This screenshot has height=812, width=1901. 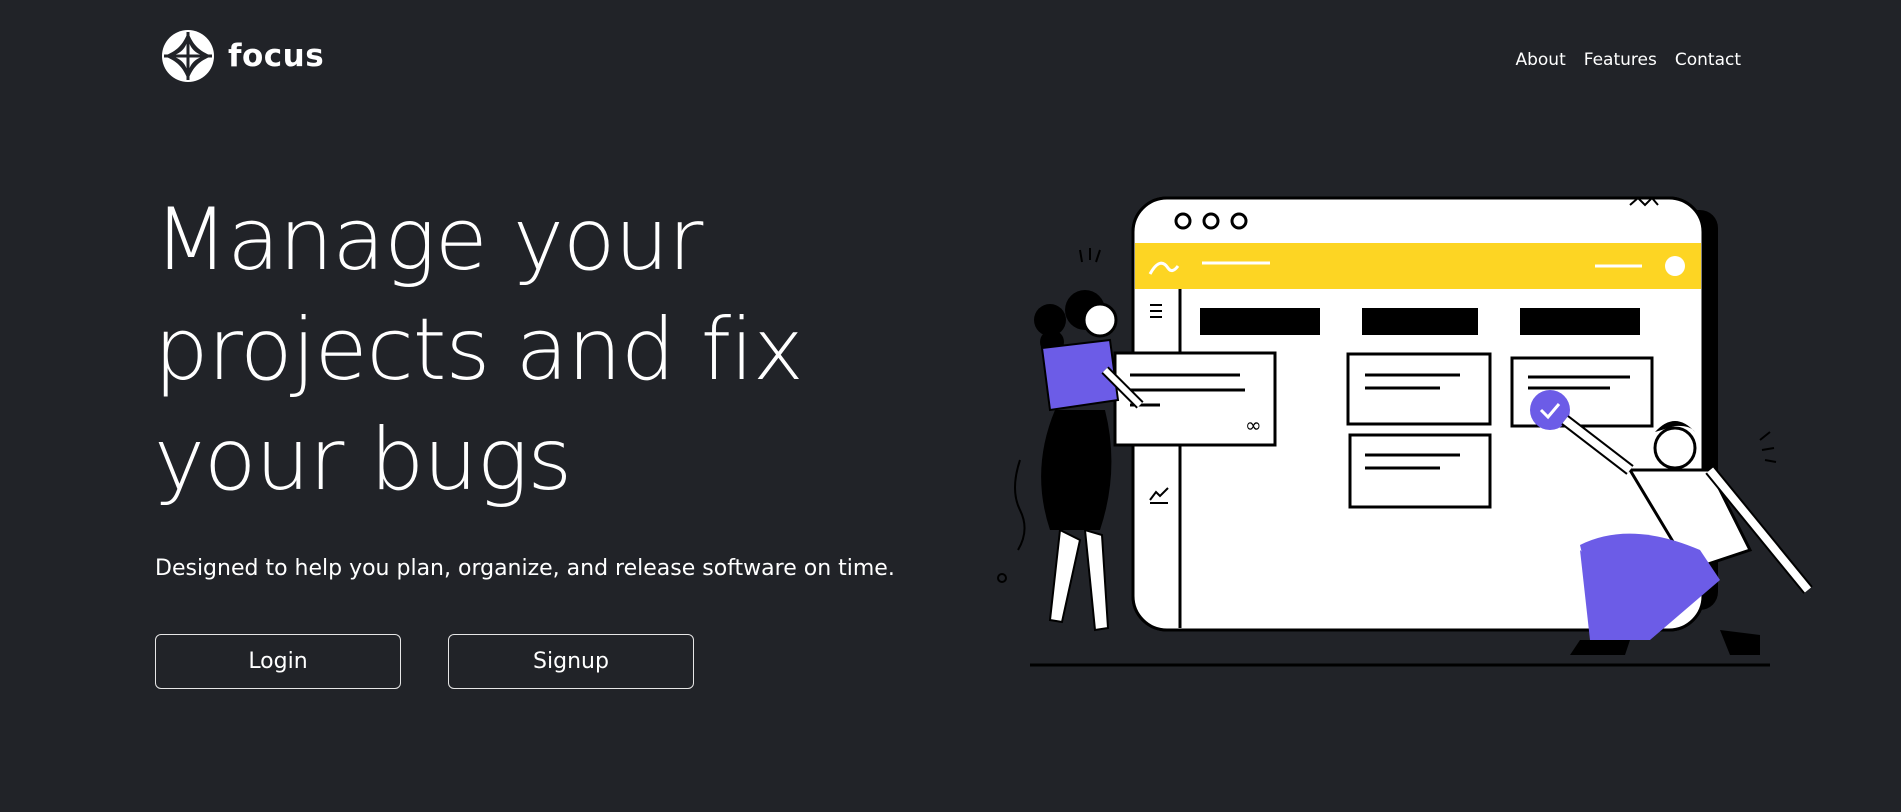 I want to click on nav-contact-link: Contact, so click(x=1708, y=60).